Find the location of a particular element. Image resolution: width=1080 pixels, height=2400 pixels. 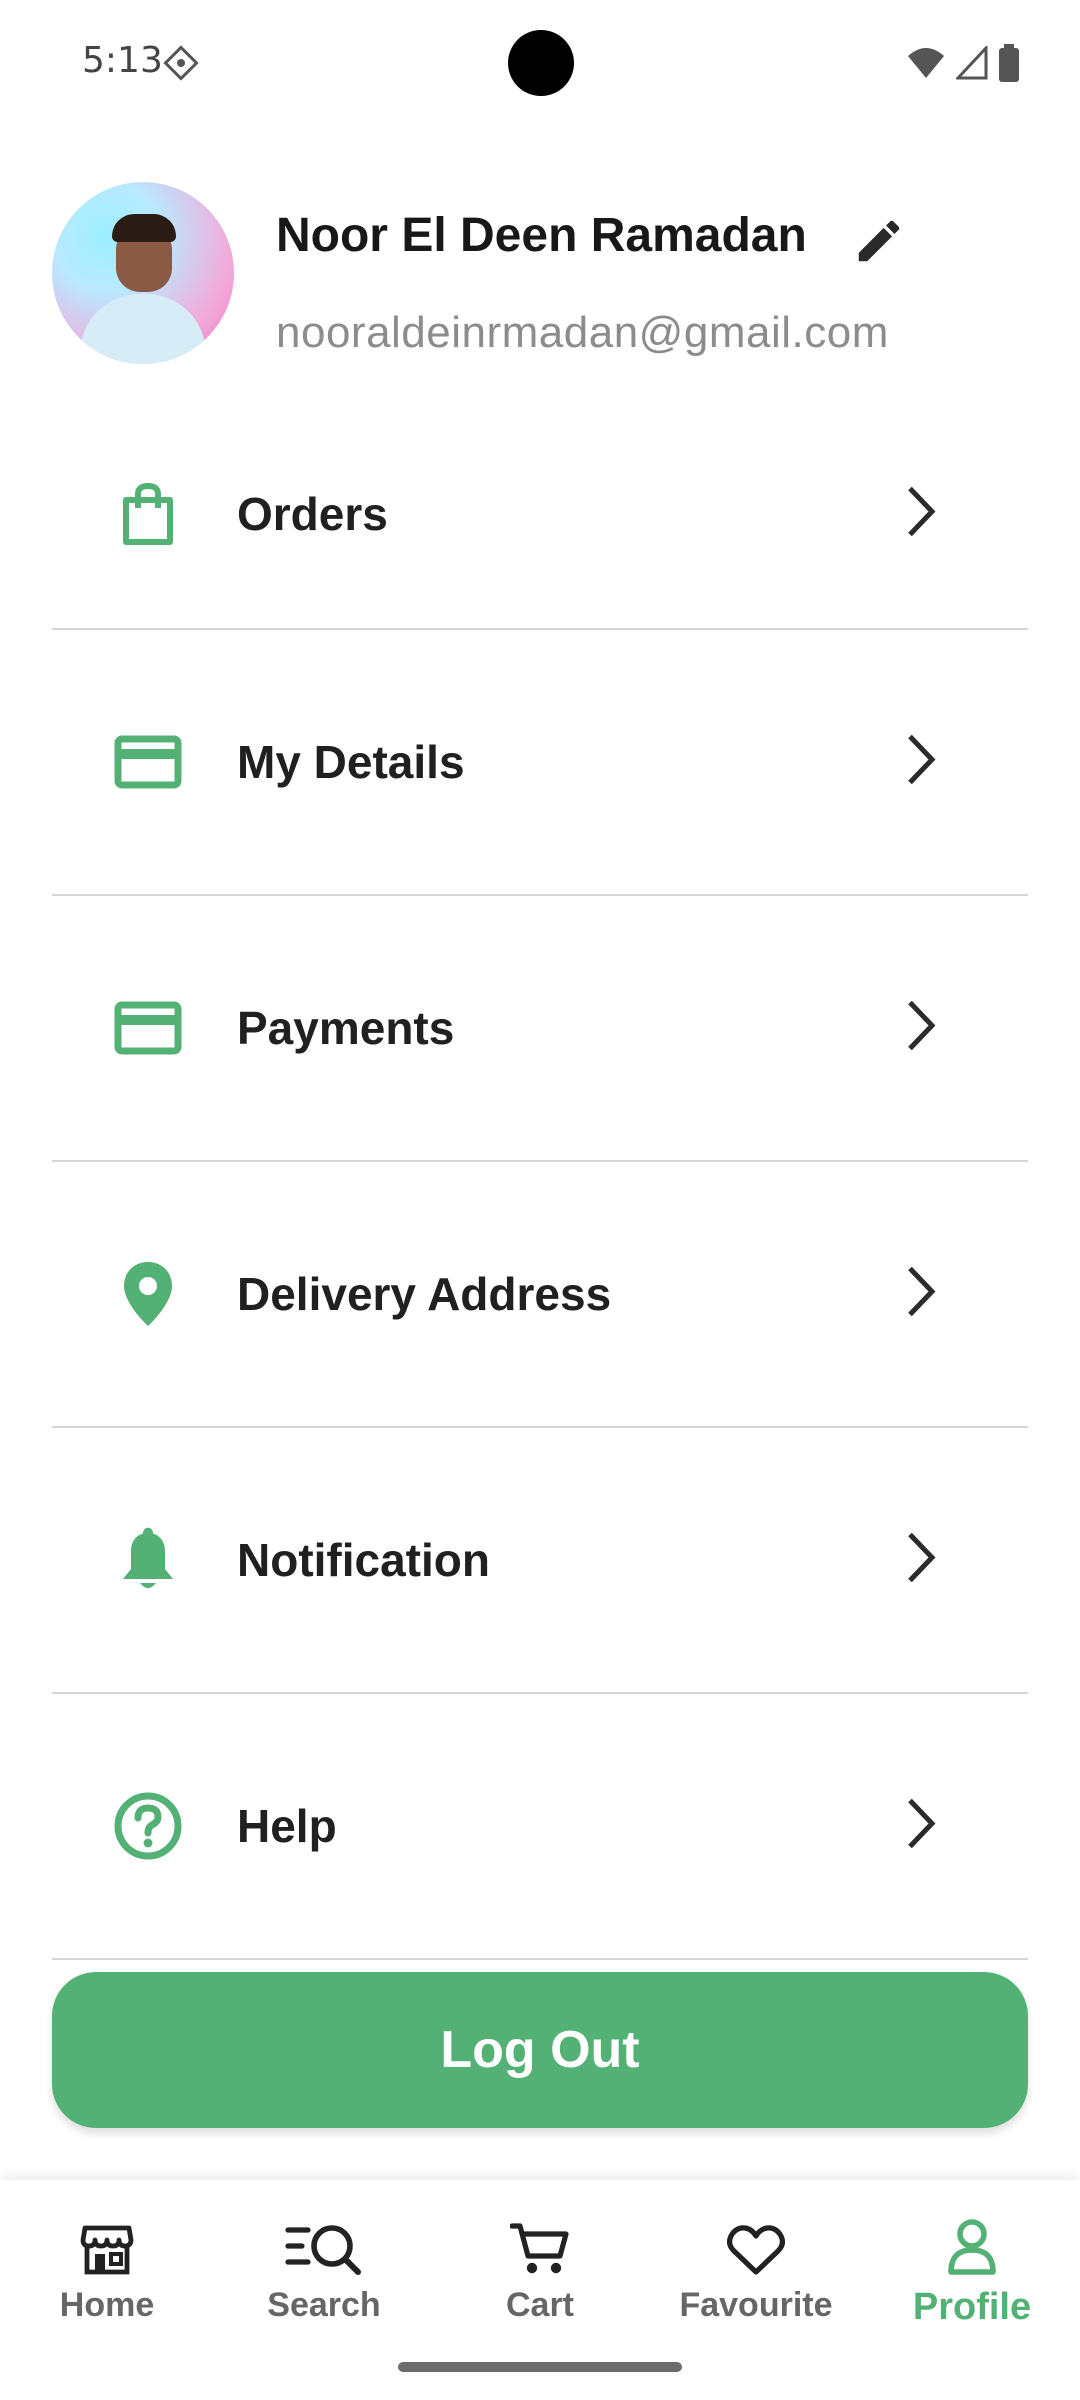

signal-icon is located at coordinates (972, 63).